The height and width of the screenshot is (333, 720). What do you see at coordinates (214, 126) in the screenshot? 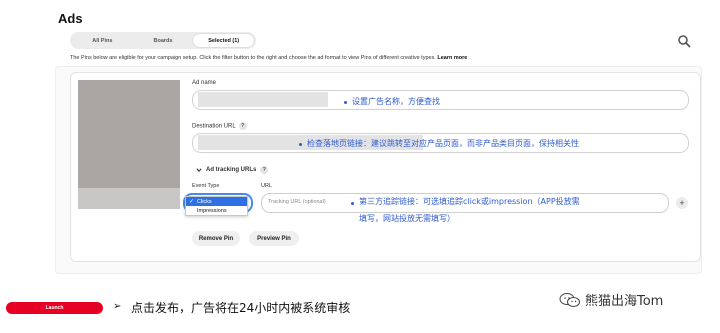
I see `destination-url-label-text: Destination URL` at bounding box center [214, 126].